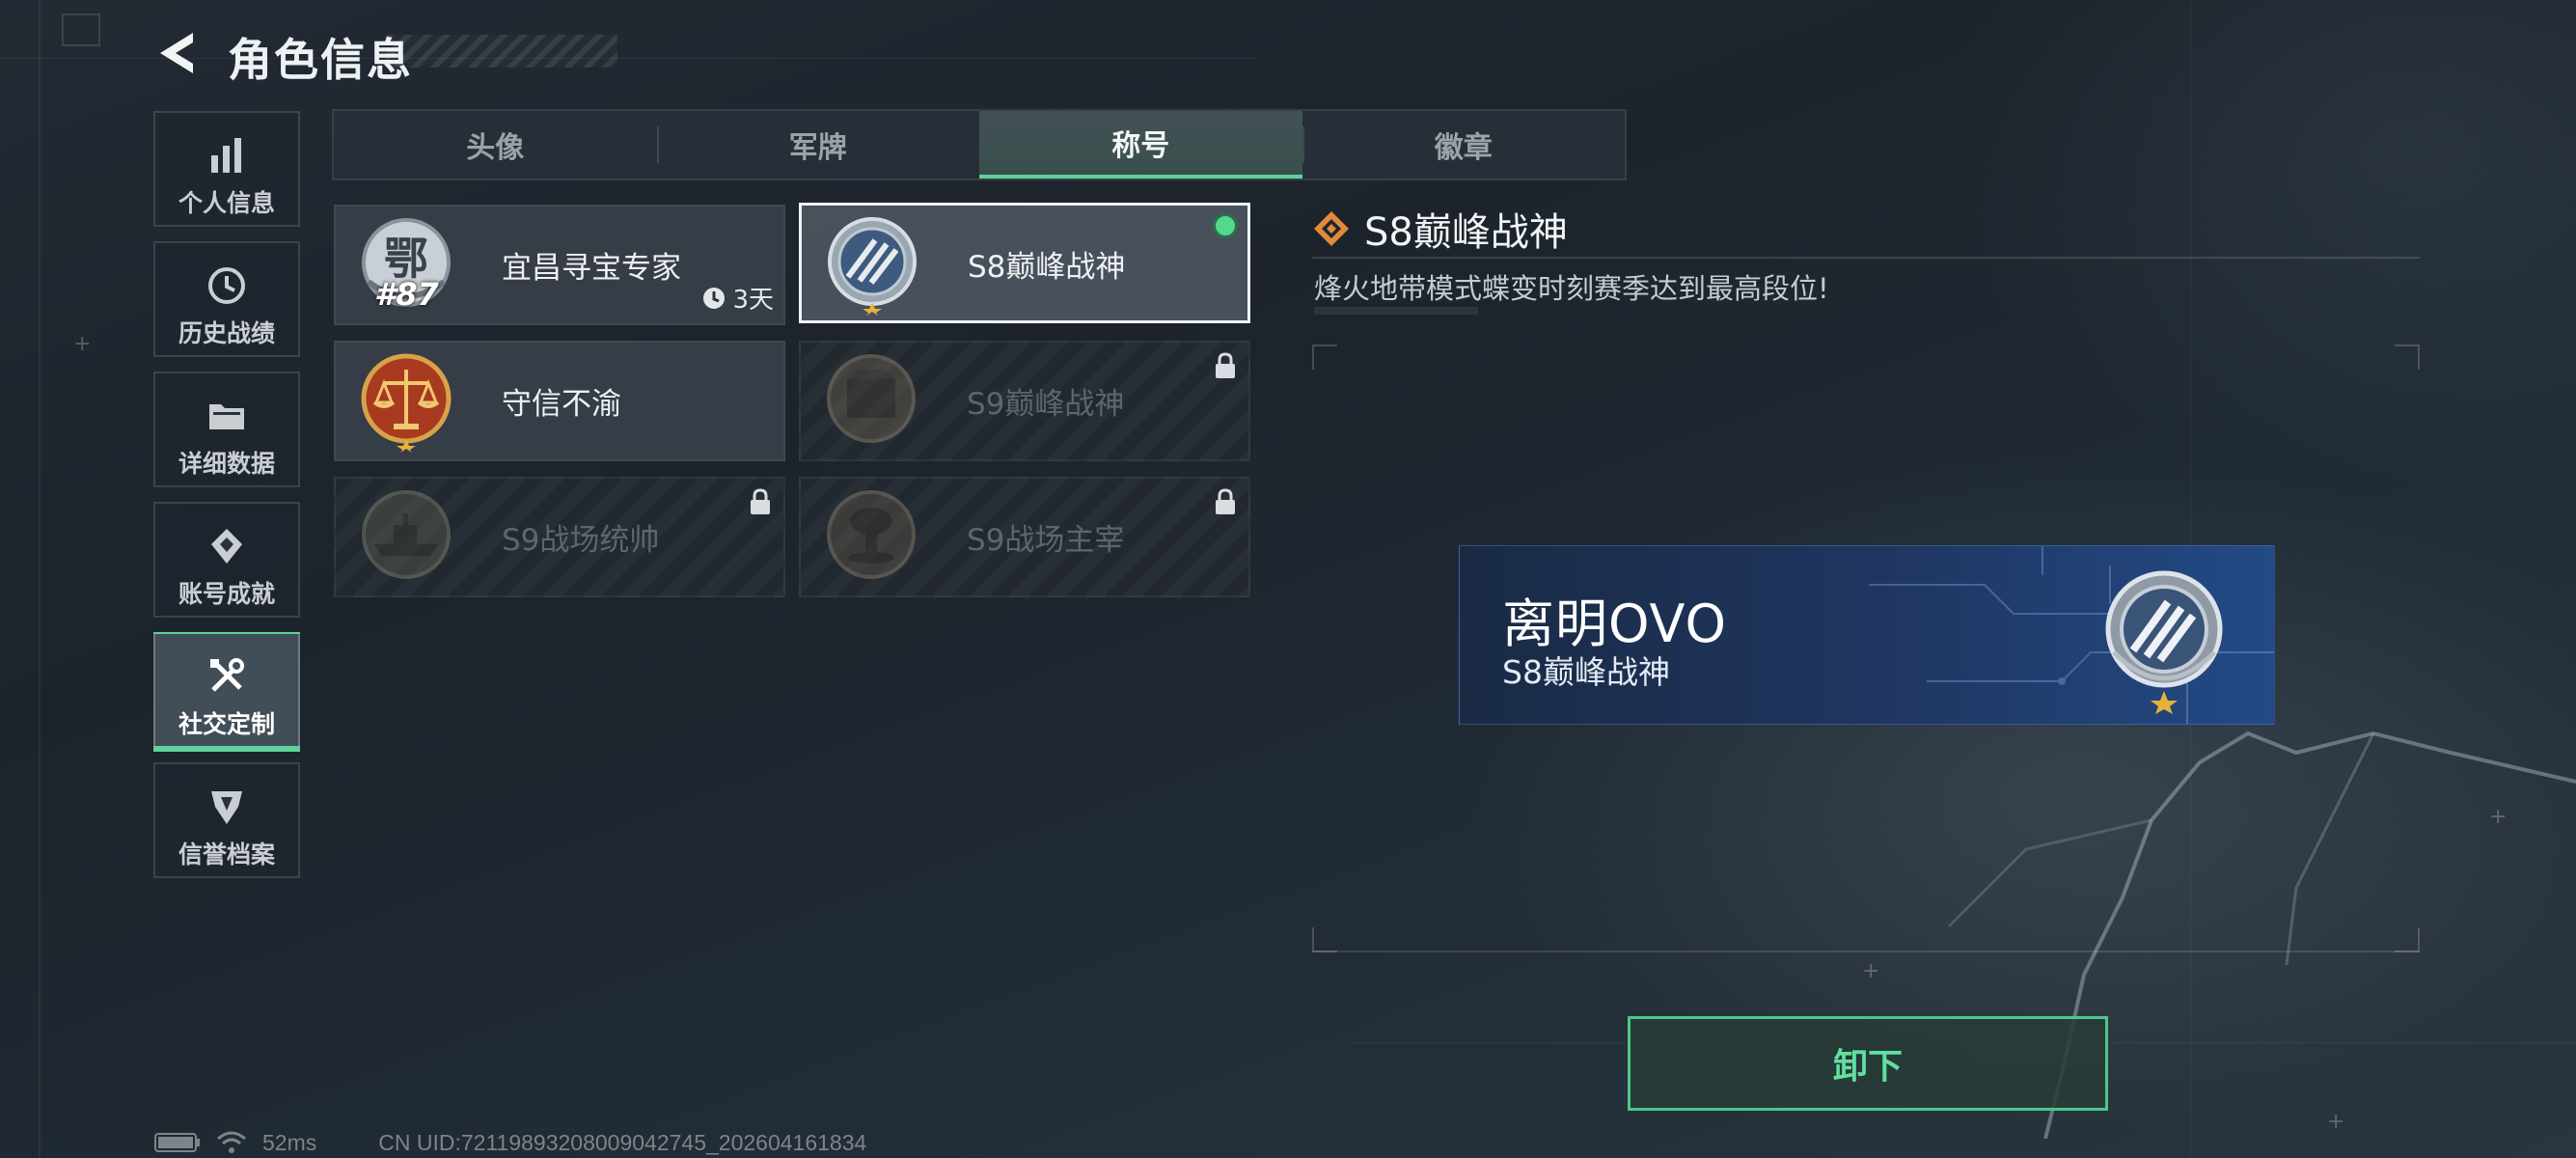 This screenshot has width=2576, height=1158. Describe the element at coordinates (227, 464) in the screenshot. I see `sidebar-item-label: 详细数据` at that location.